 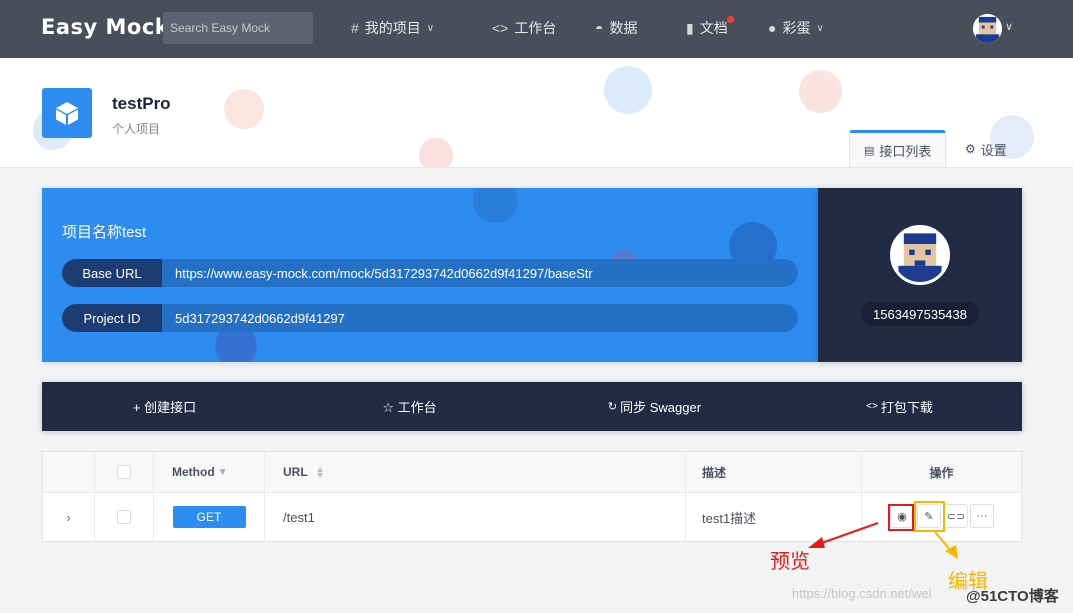 I want to click on url-cell: /test1, so click(x=475, y=517).